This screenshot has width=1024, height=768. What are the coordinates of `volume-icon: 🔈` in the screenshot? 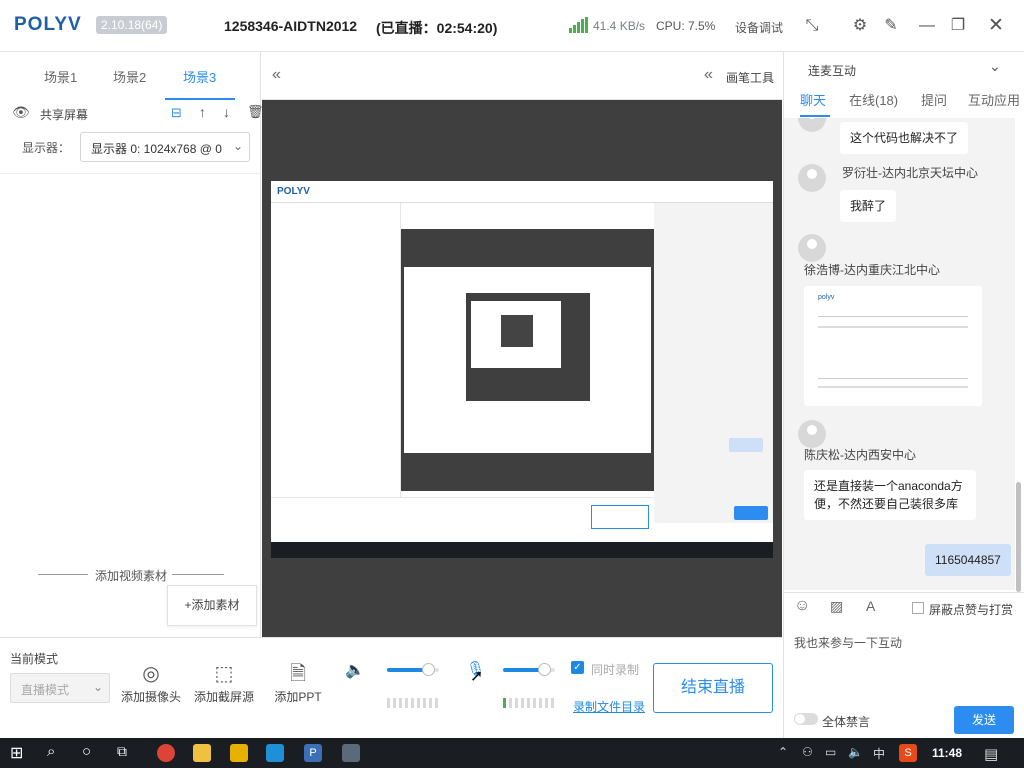 It's located at (855, 752).